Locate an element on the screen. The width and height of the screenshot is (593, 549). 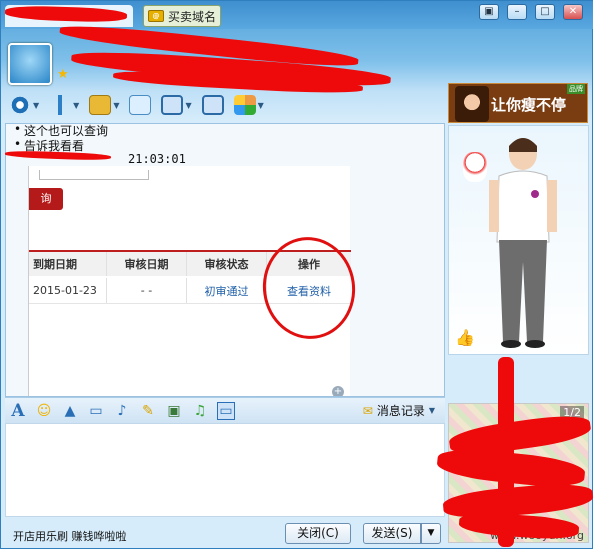
voice-button: ▼ is located at coordinates (64, 105).